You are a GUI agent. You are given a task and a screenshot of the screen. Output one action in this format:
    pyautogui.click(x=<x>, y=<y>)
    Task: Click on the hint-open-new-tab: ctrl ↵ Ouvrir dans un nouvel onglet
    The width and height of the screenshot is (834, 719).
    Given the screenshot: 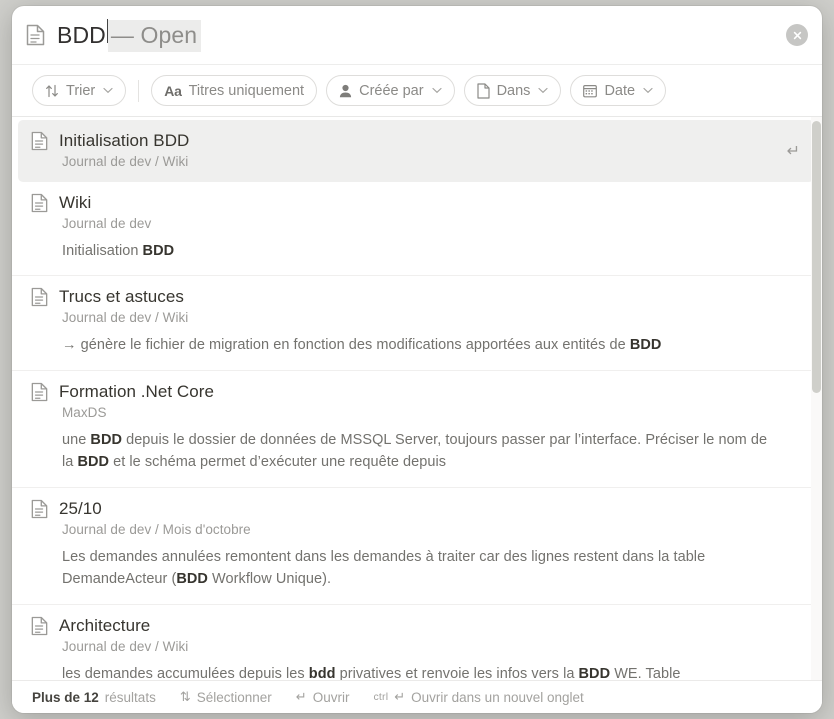 What is the action you would take?
    pyautogui.click(x=478, y=697)
    